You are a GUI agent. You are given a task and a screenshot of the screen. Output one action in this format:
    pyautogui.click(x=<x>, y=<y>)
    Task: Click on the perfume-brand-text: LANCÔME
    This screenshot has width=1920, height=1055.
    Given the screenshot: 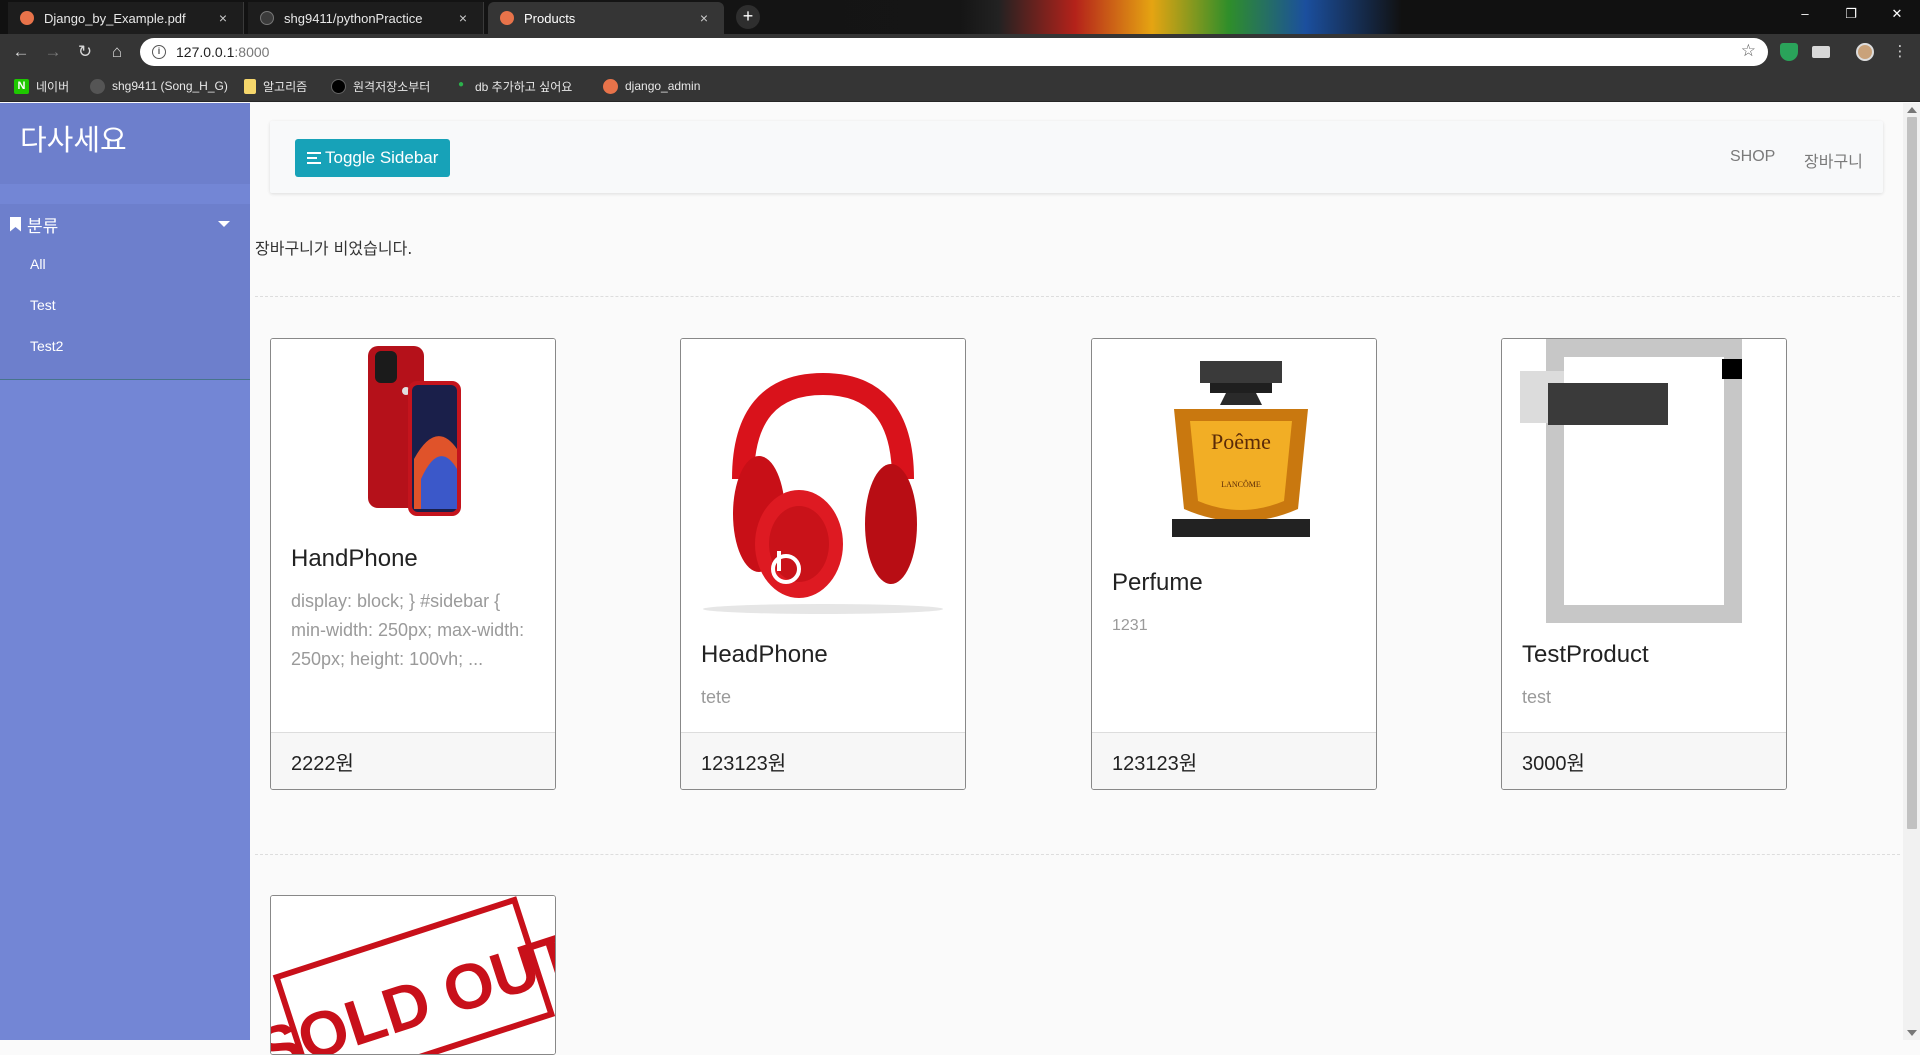 What is the action you would take?
    pyautogui.click(x=1241, y=484)
    